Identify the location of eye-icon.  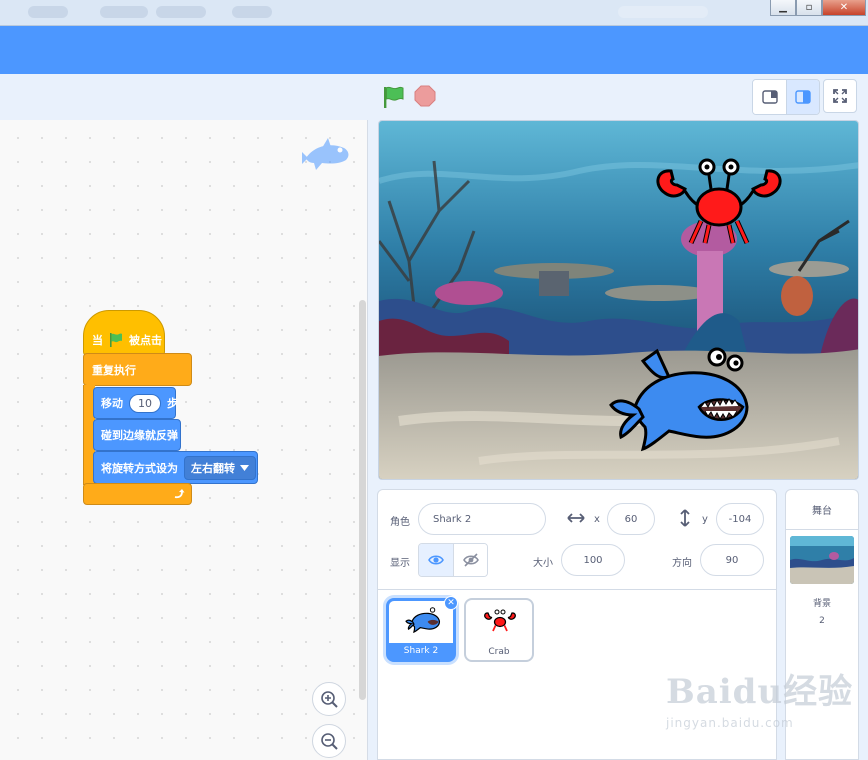
(436, 560).